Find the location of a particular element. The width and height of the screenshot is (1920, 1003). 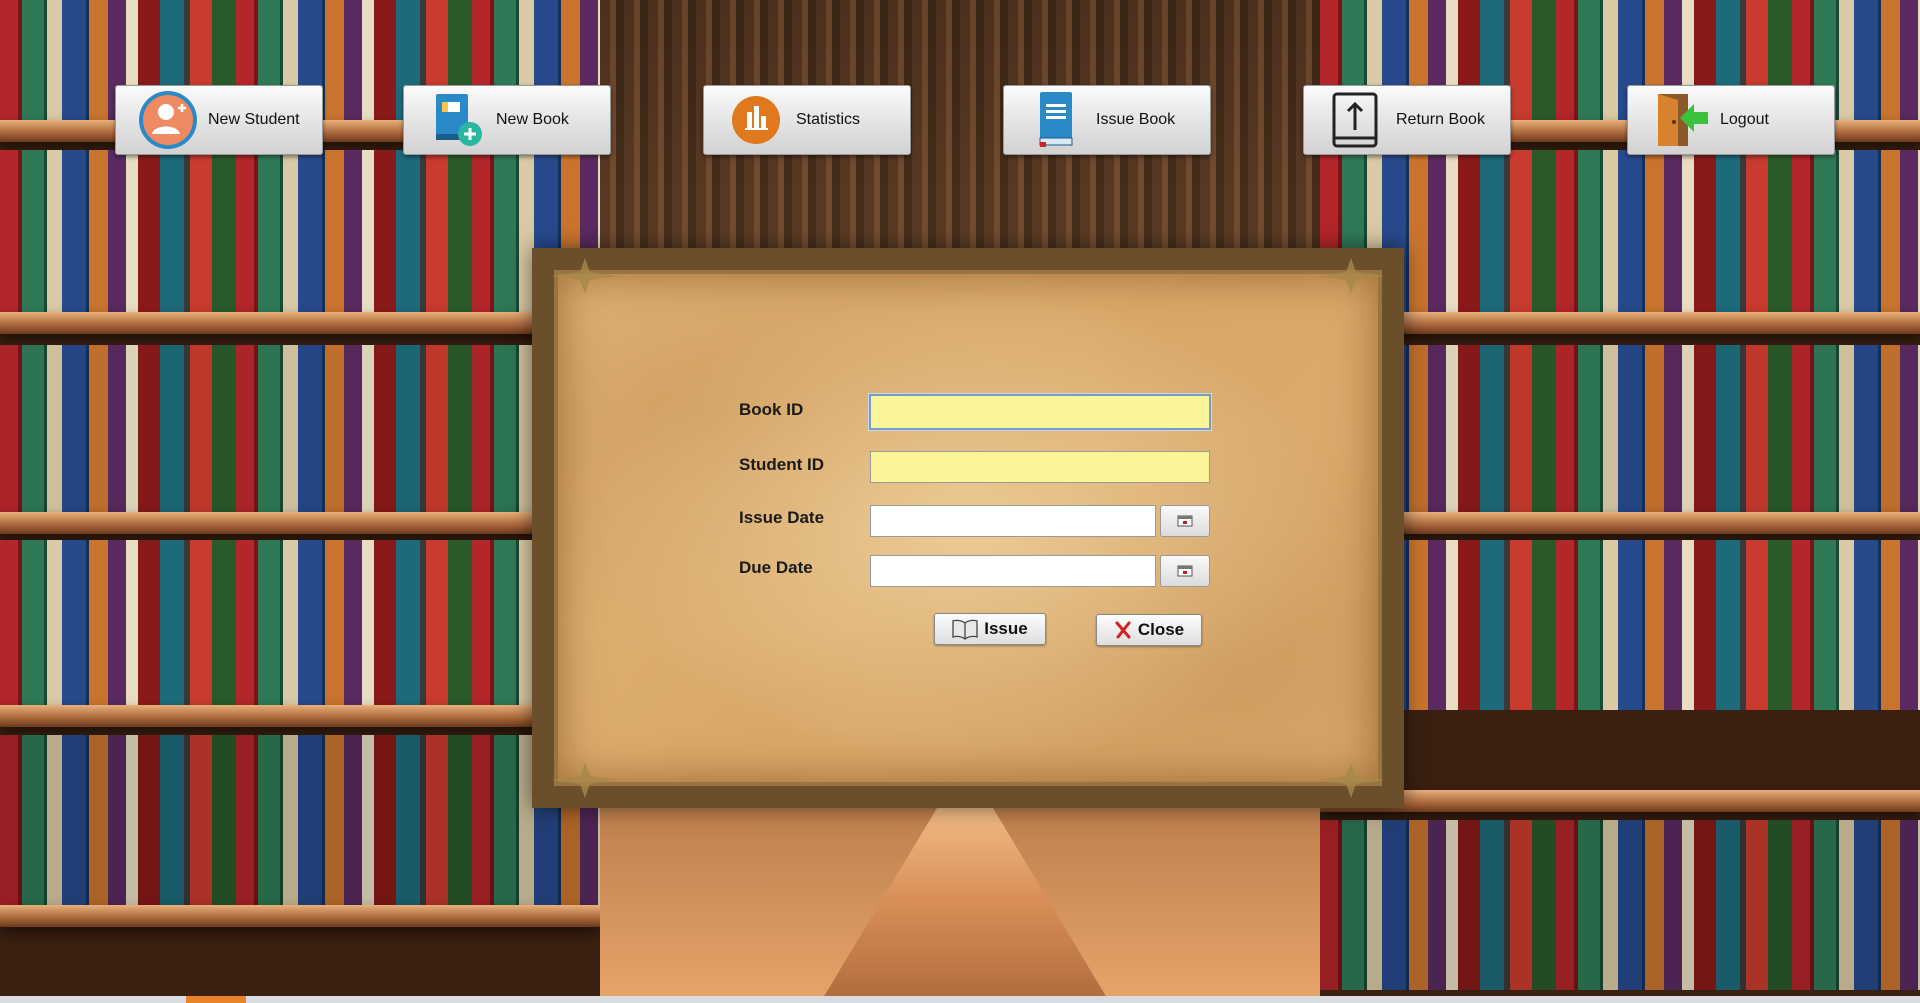

logout-label: Logout is located at coordinates (1744, 119).